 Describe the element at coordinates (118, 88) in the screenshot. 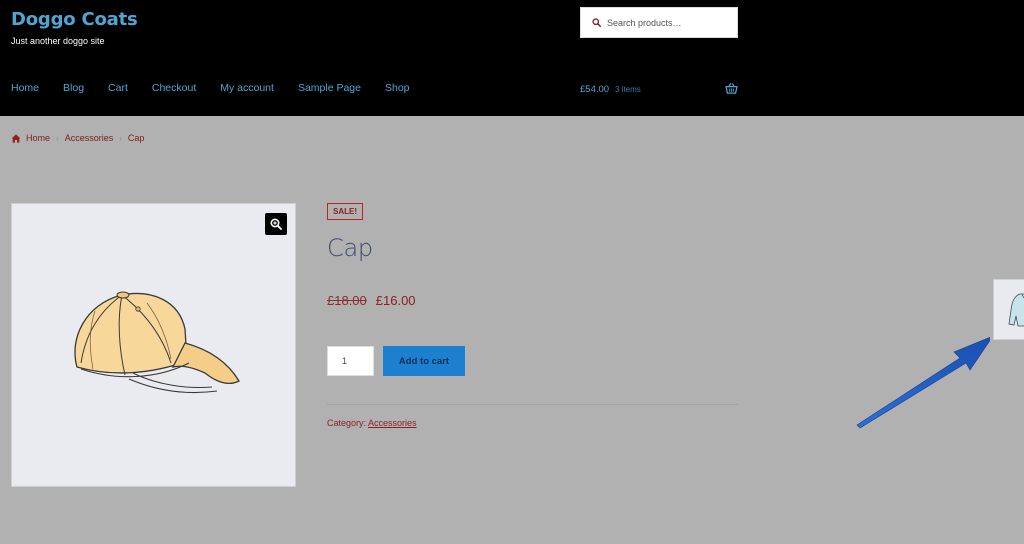

I see `nav-cart: Cart` at that location.